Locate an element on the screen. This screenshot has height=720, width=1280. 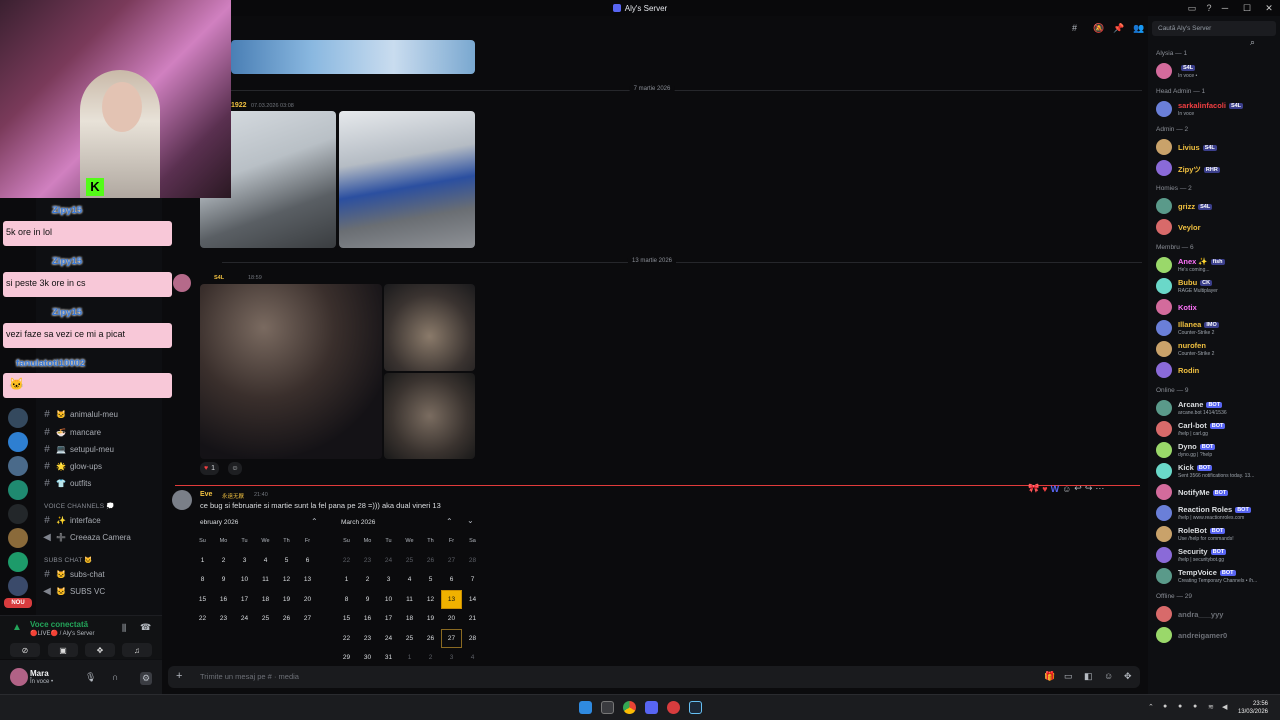
message-image is located at coordinates (353, 57).